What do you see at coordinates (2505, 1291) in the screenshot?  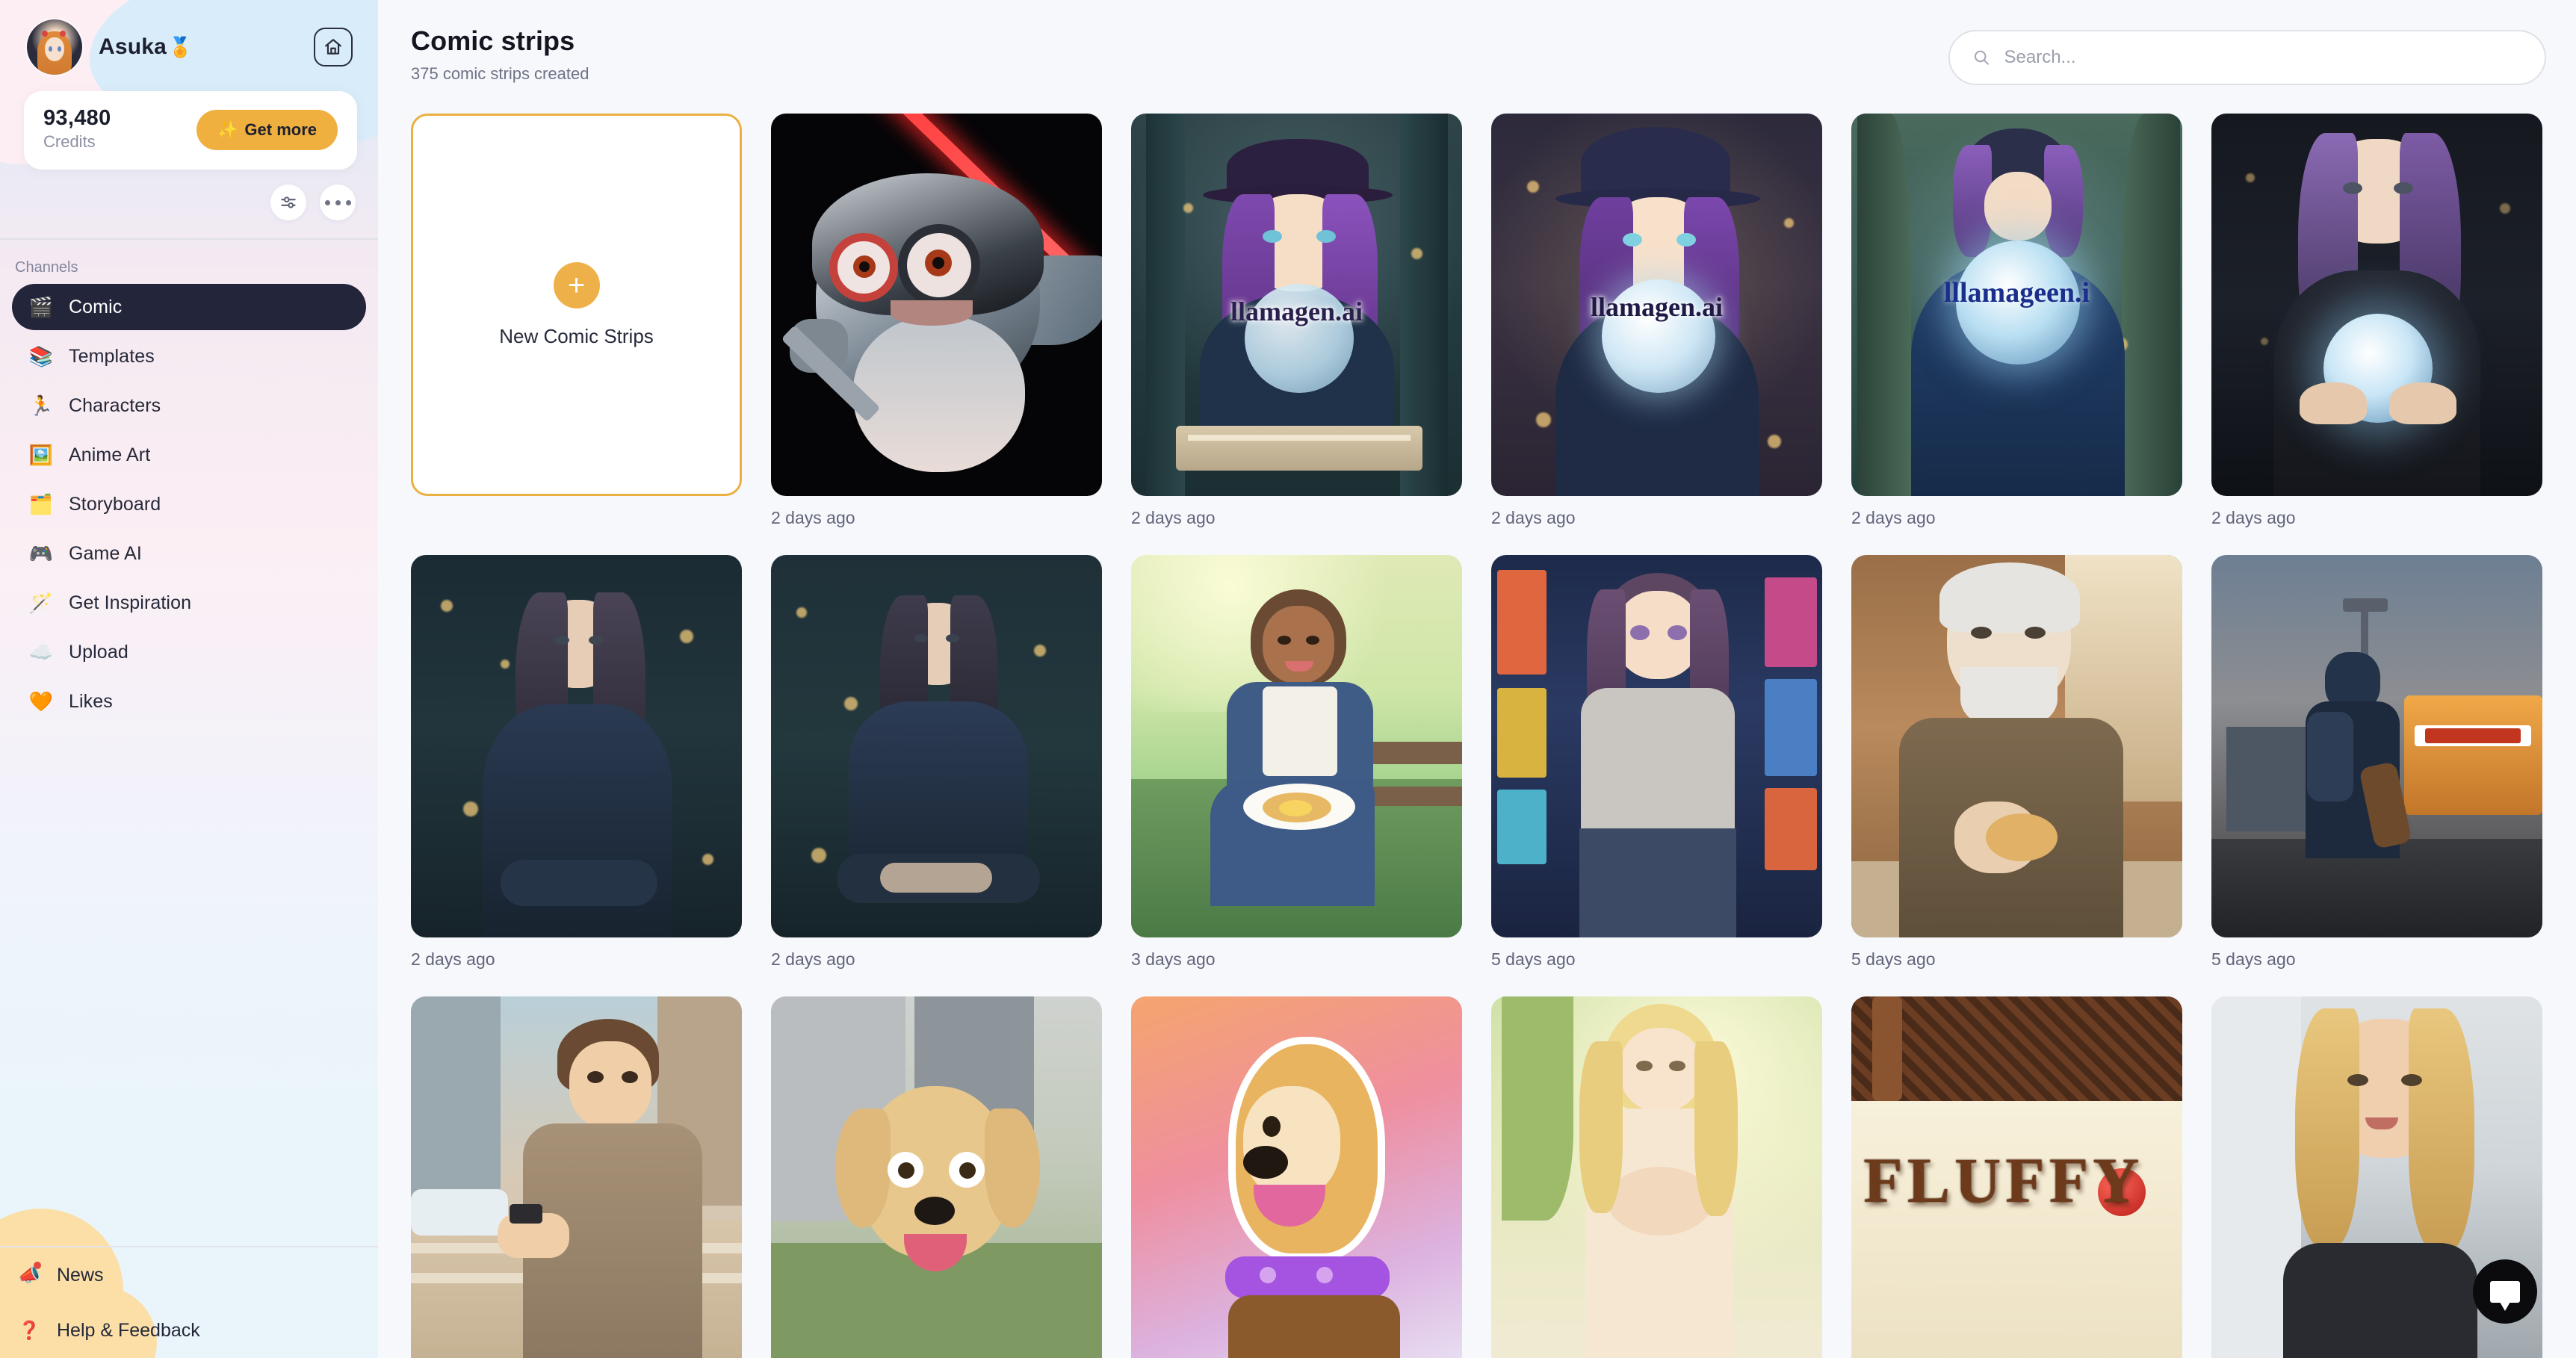 I see `chat-support-button` at bounding box center [2505, 1291].